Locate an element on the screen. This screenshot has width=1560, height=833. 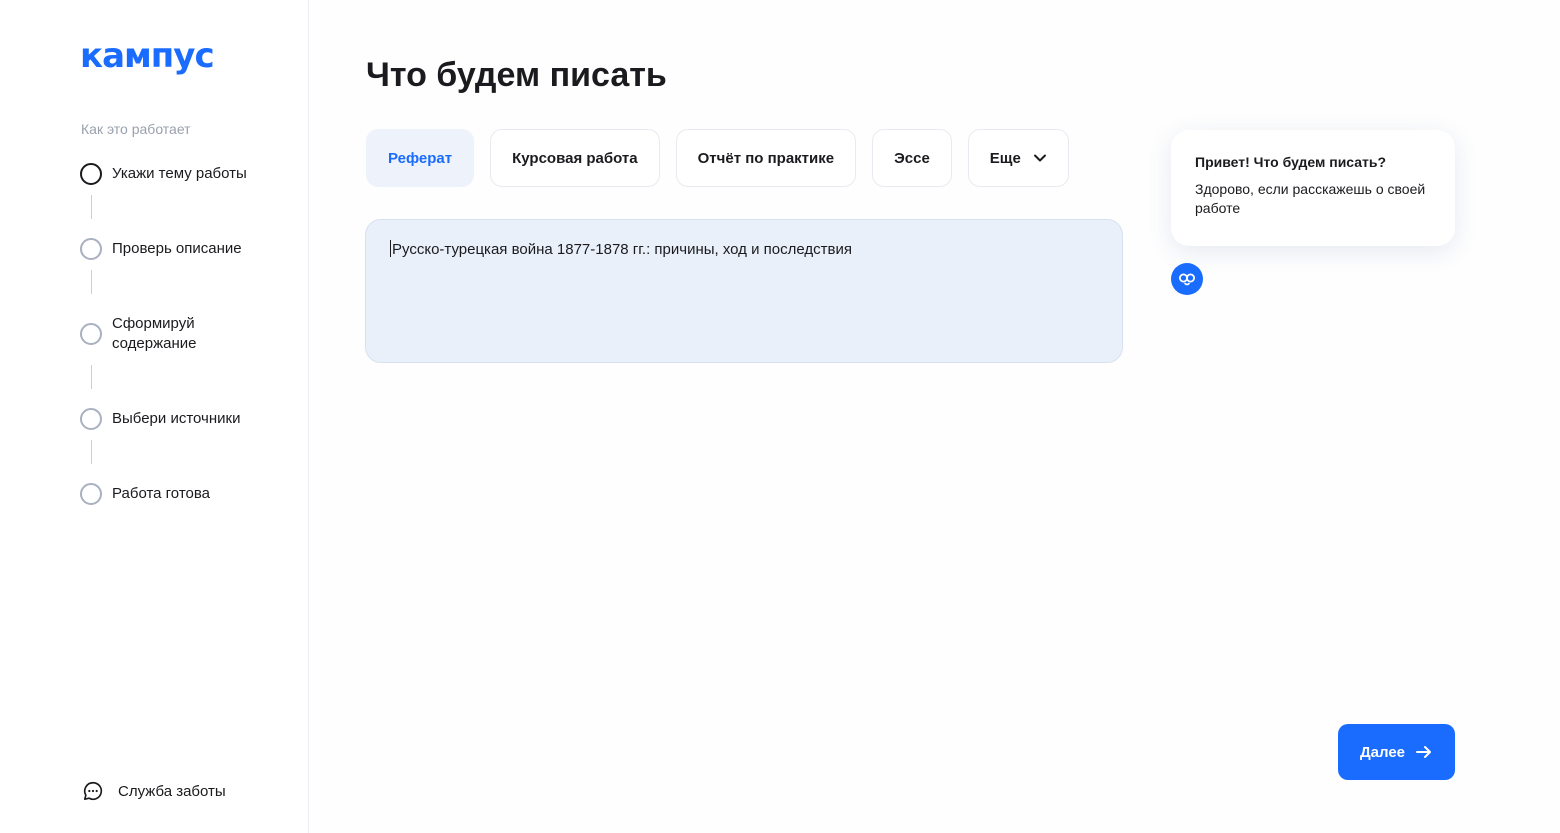
chat-bubble-icon is located at coordinates (93, 791).